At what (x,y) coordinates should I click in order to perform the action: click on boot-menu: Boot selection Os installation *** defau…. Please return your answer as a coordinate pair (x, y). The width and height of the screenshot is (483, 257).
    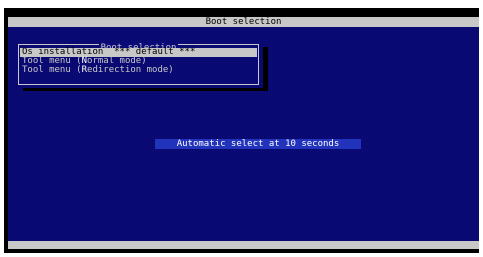
    Looking at the image, I should click on (139, 64).